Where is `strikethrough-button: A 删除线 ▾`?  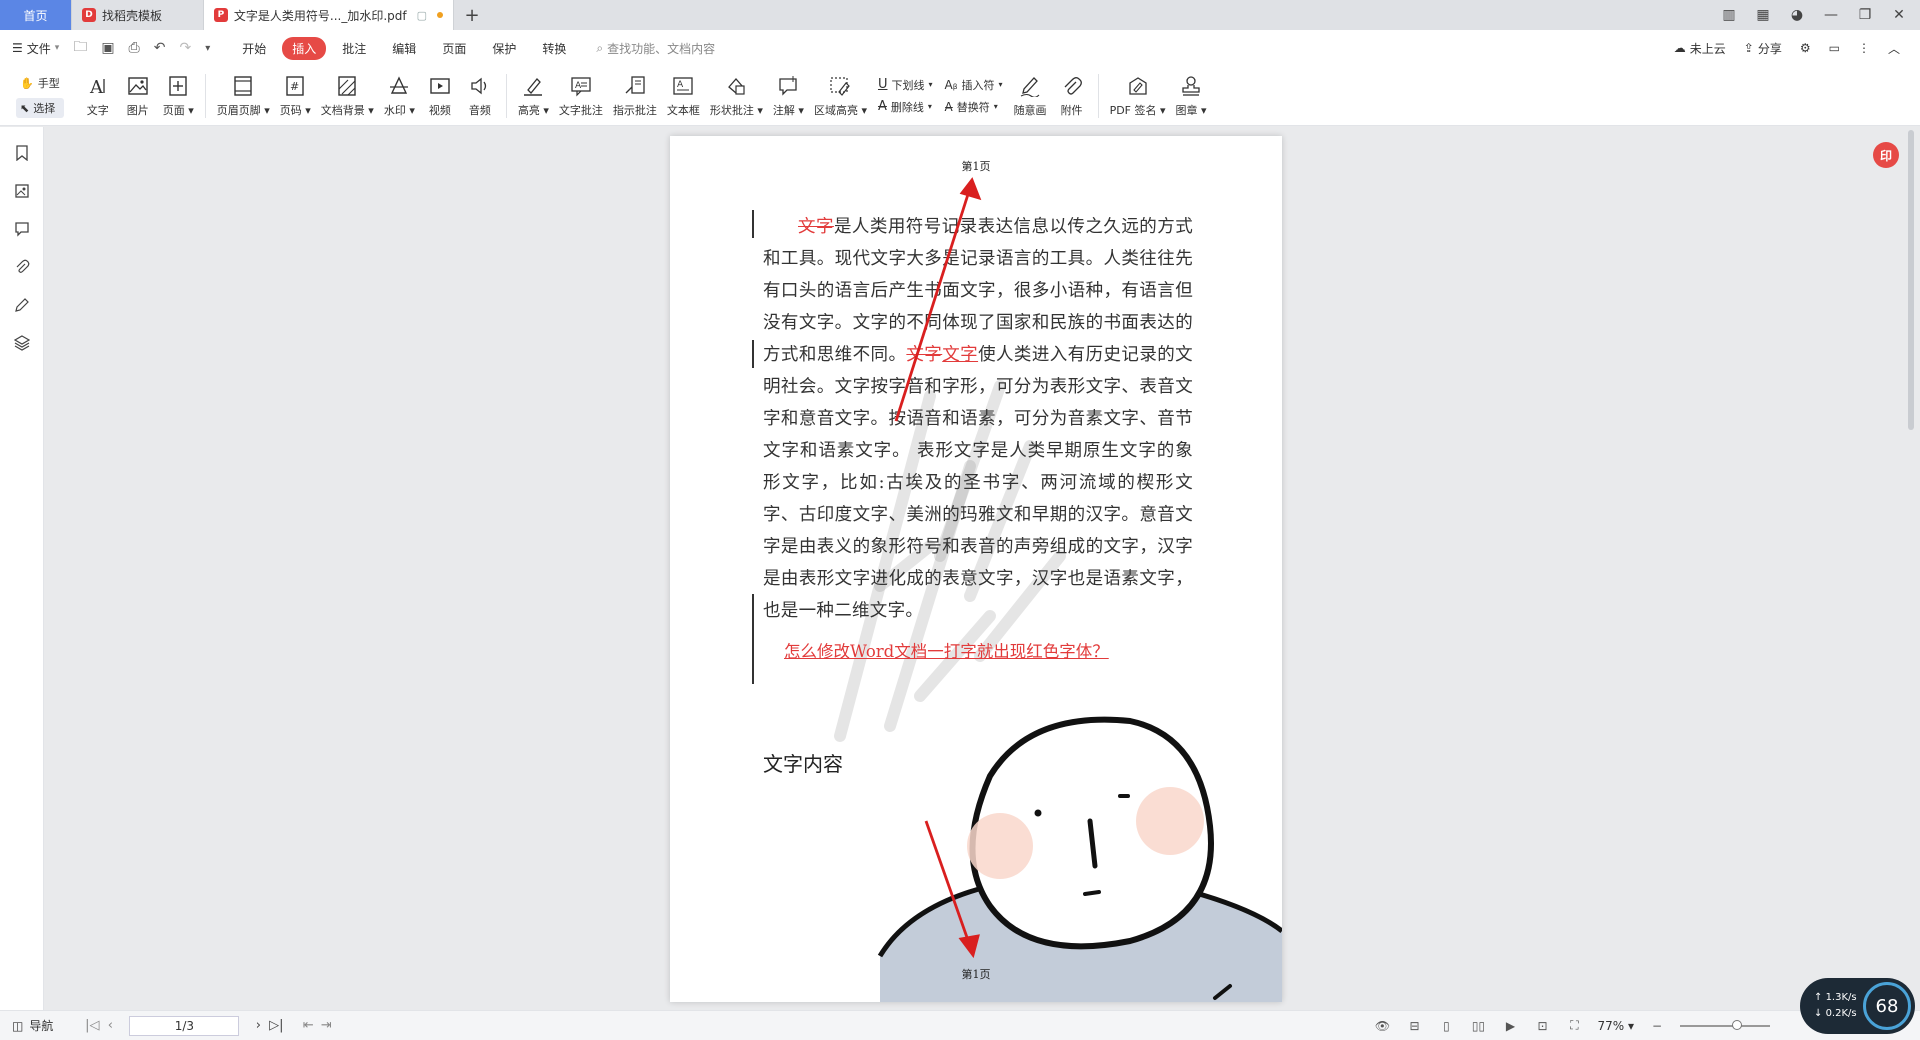
strikethrough-button: A 删除线 ▾ is located at coordinates (905, 107).